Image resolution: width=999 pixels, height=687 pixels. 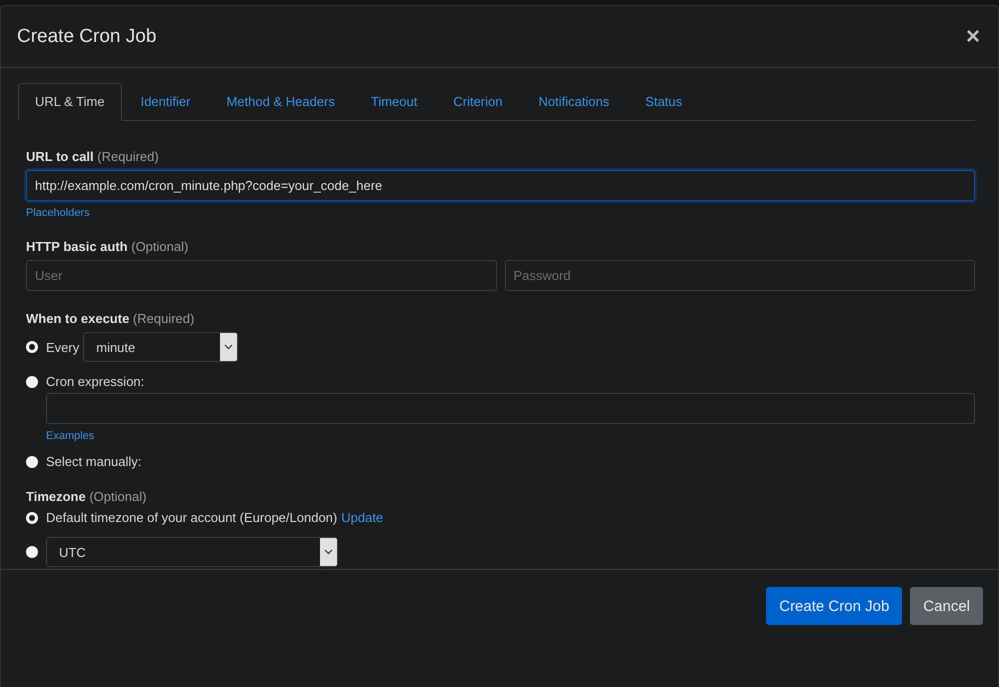 What do you see at coordinates (86, 37) in the screenshot?
I see `modal-title: Create Cron Job` at bounding box center [86, 37].